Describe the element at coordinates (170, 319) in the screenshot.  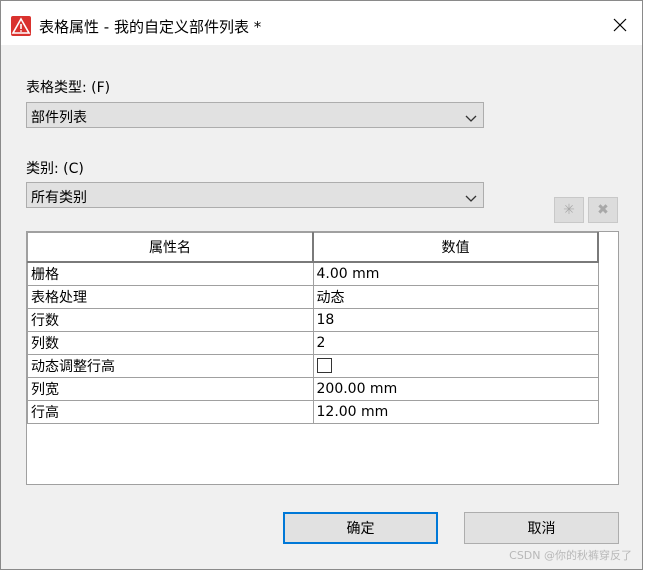
I see `property-name: 行数` at that location.